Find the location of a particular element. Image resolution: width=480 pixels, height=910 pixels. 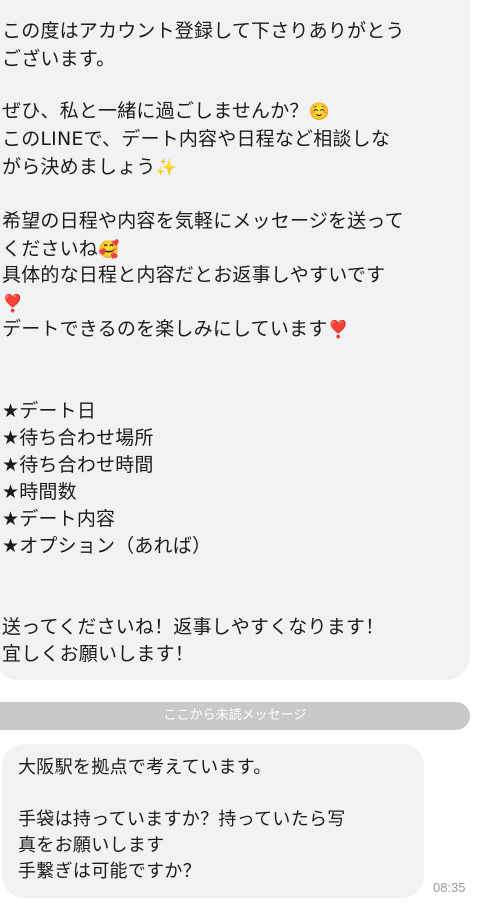

smiling-face-with-hearts-emoji: 🥰 is located at coordinates (109, 250).